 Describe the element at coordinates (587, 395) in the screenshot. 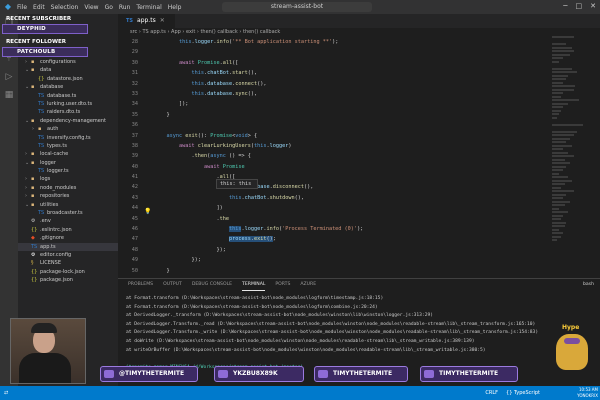

I see `clock-sub: YONOKRIX` at that location.